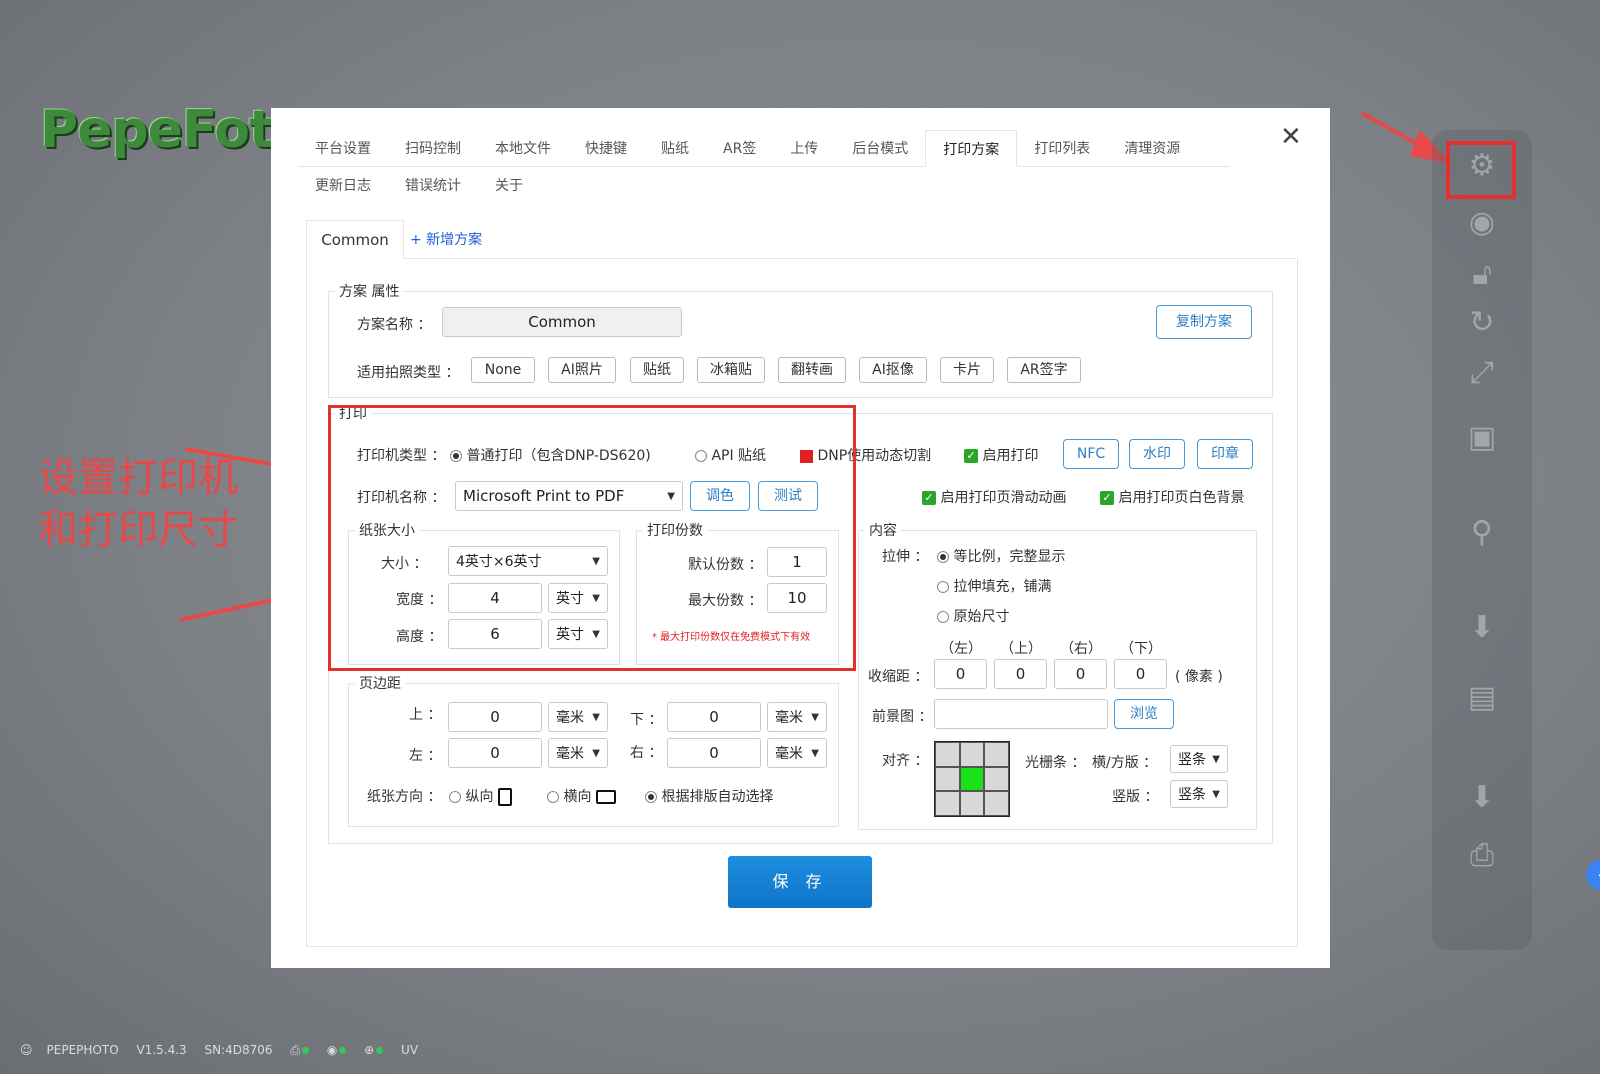 The width and height of the screenshot is (1600, 1074). Describe the element at coordinates (943, 587) in the screenshot. I see `radio-stretch-fill` at that location.